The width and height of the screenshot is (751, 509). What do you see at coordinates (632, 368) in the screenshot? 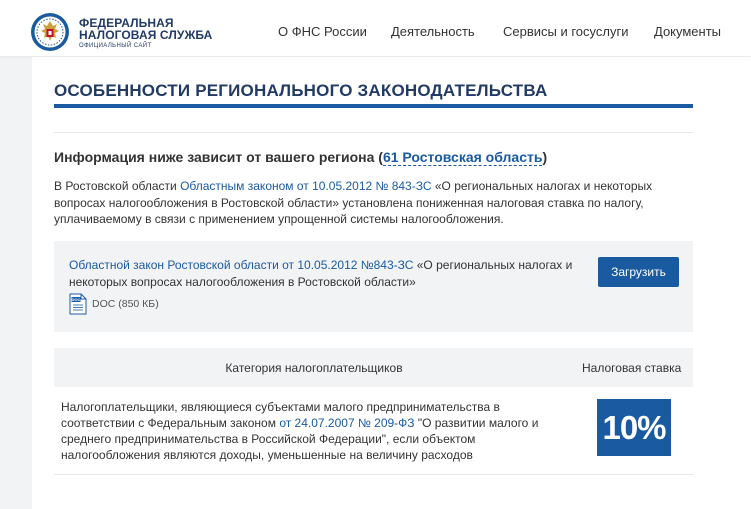
I see `column-header-rate: Налоговая ставка` at bounding box center [632, 368].